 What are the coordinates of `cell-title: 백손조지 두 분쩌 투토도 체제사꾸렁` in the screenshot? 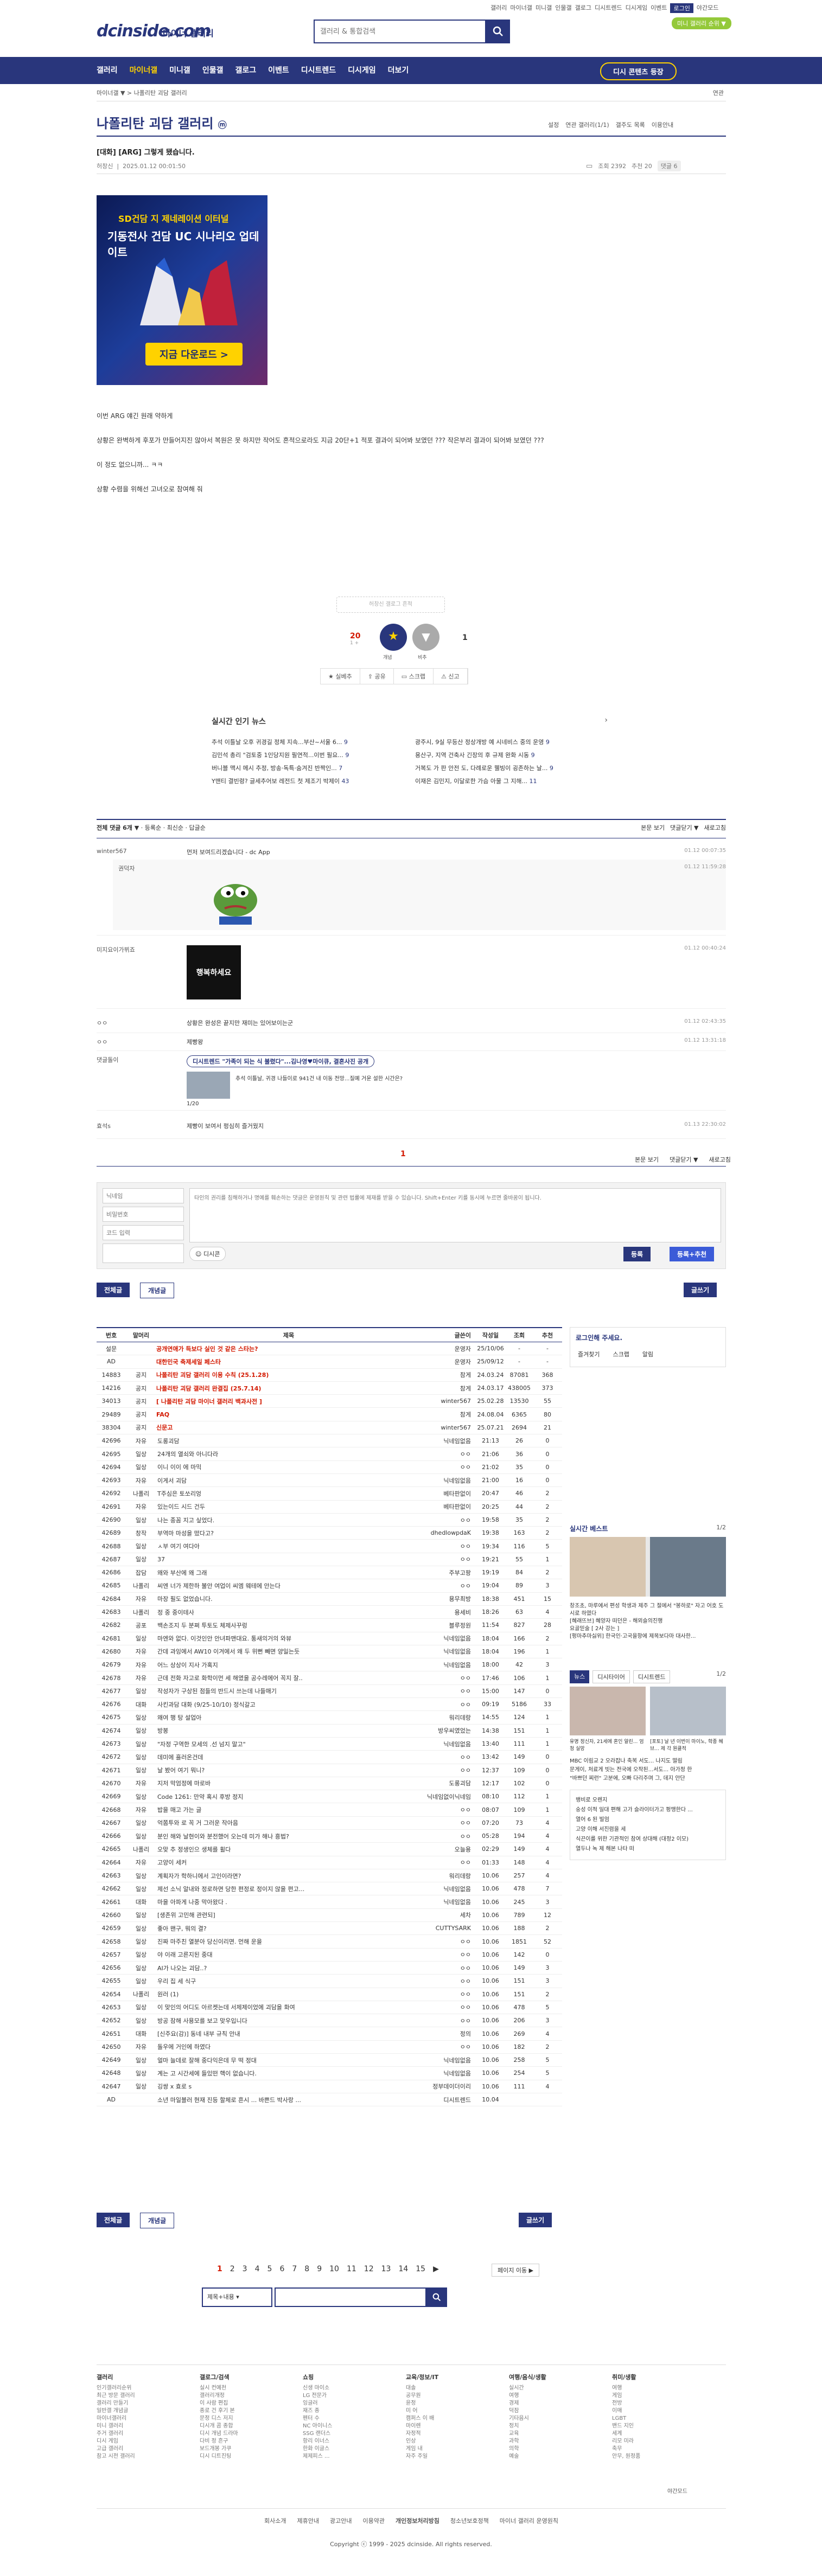 It's located at (288, 1625).